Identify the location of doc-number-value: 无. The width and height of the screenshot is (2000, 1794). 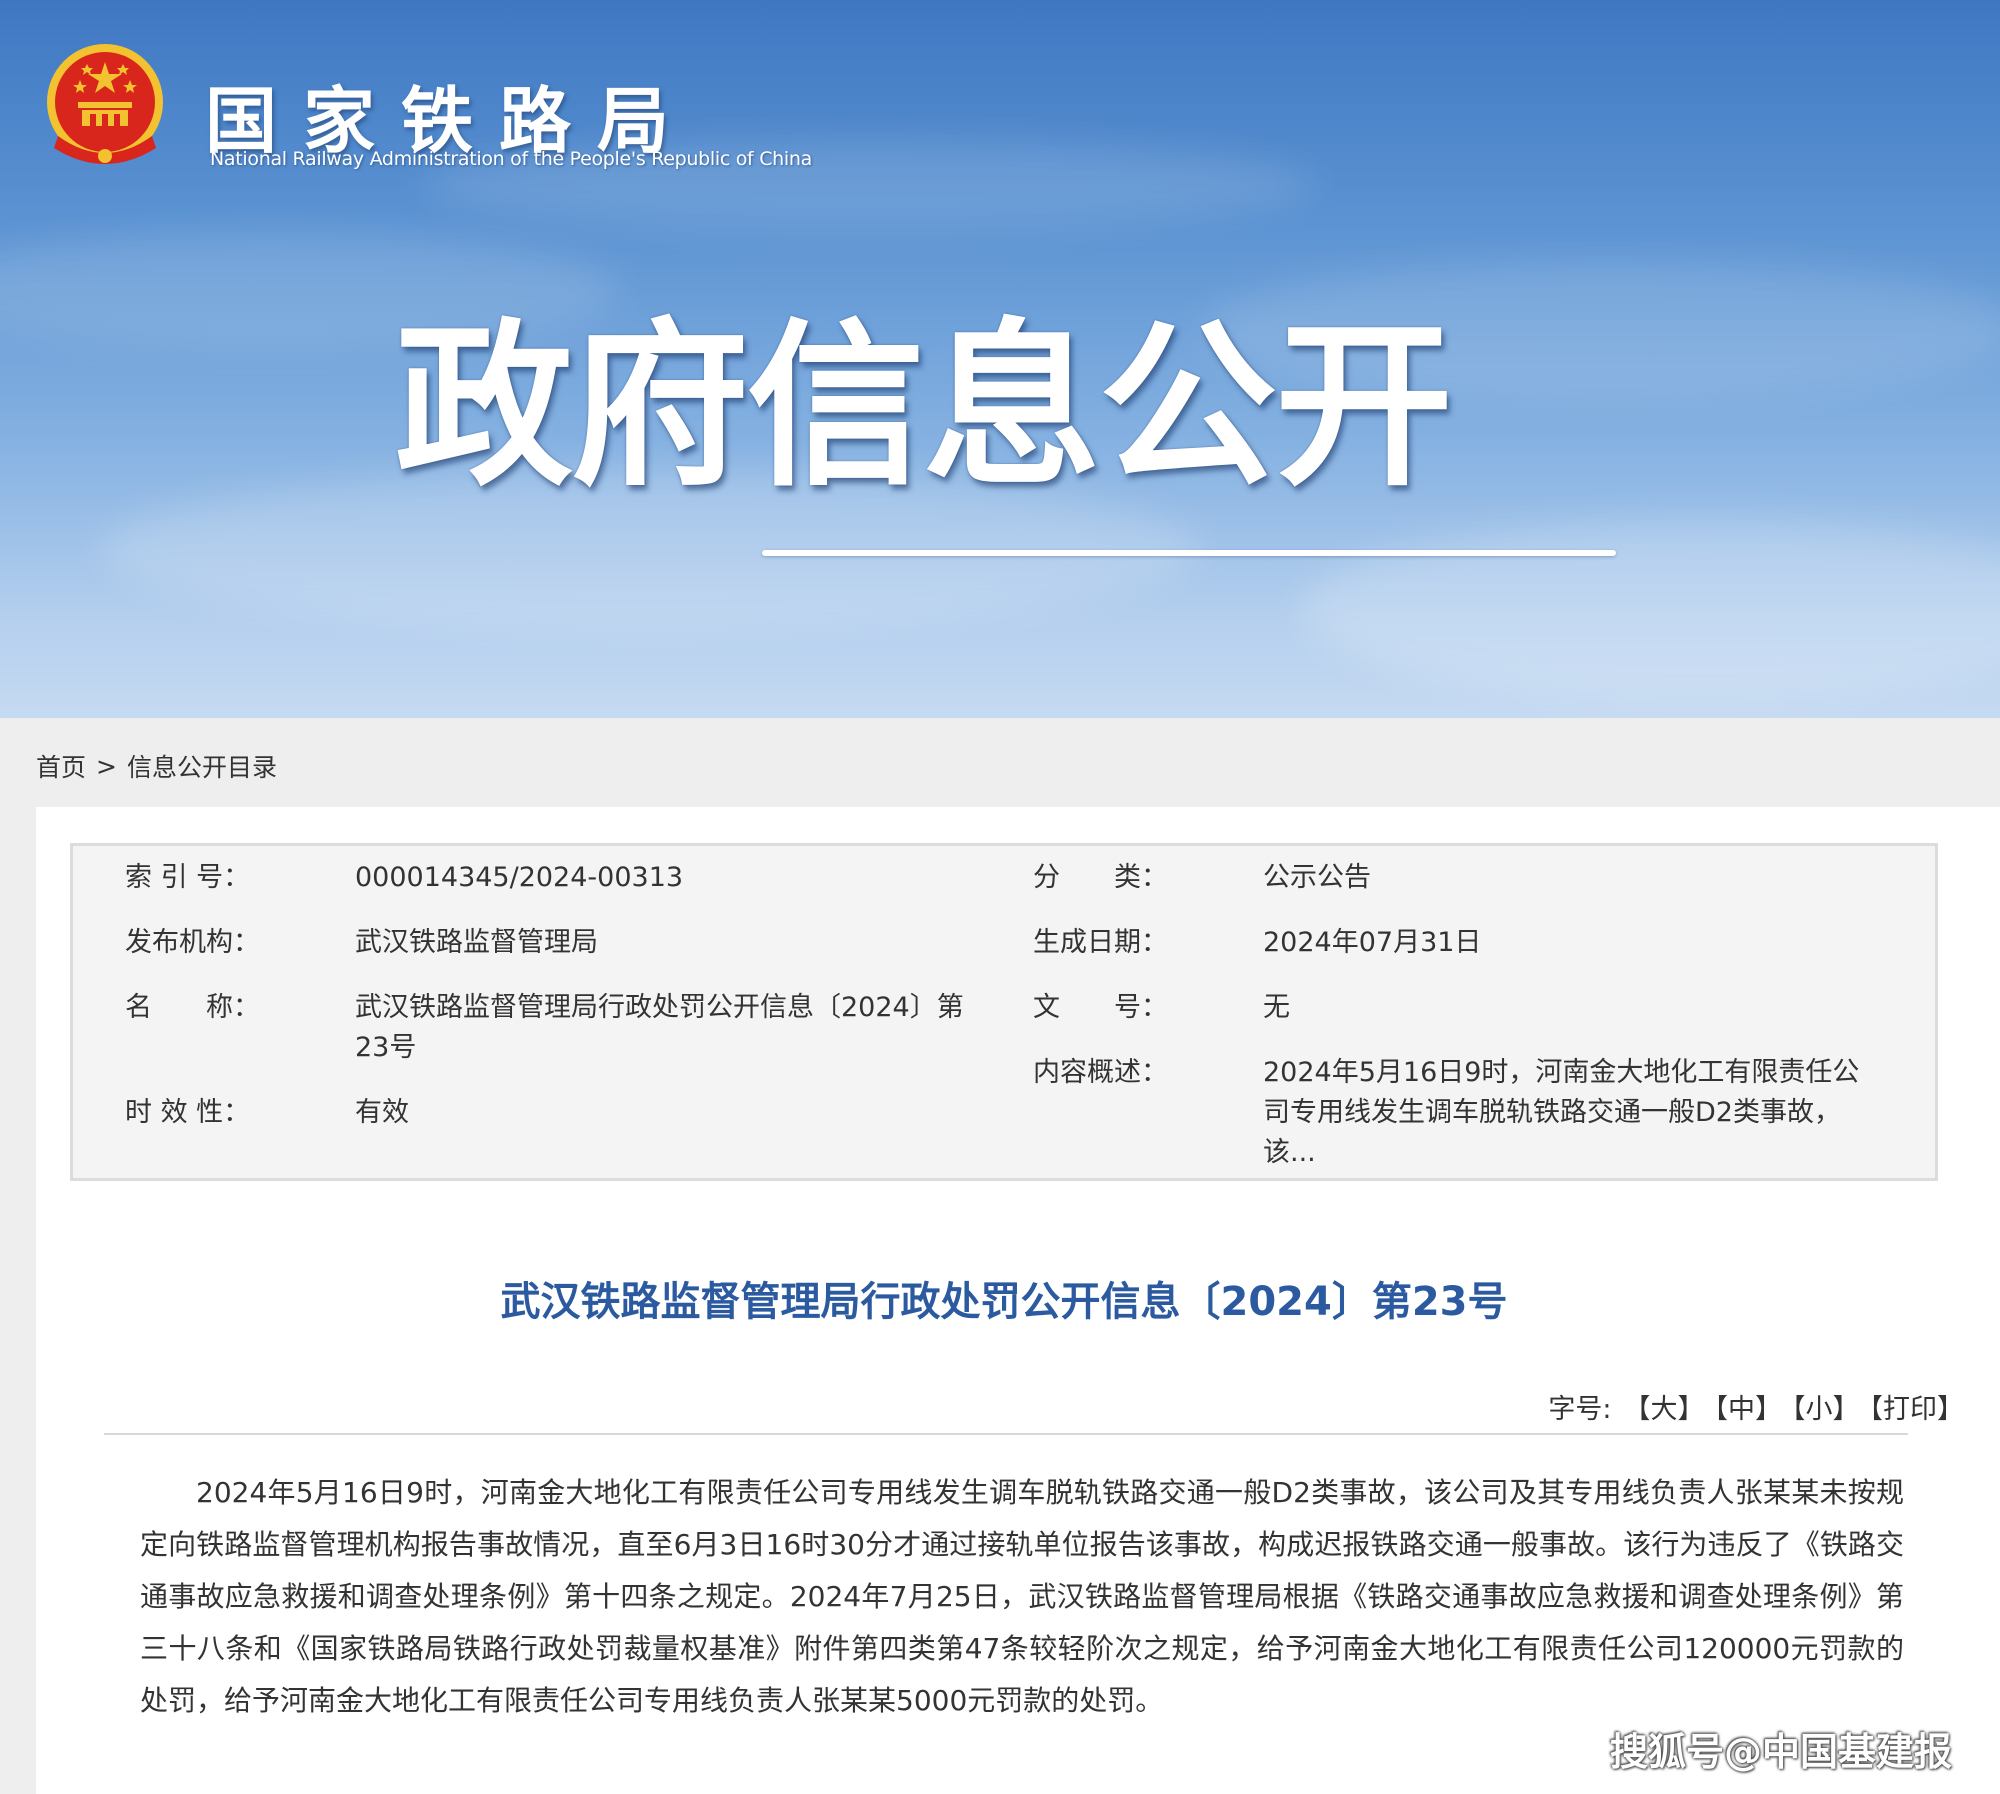
(1276, 1007).